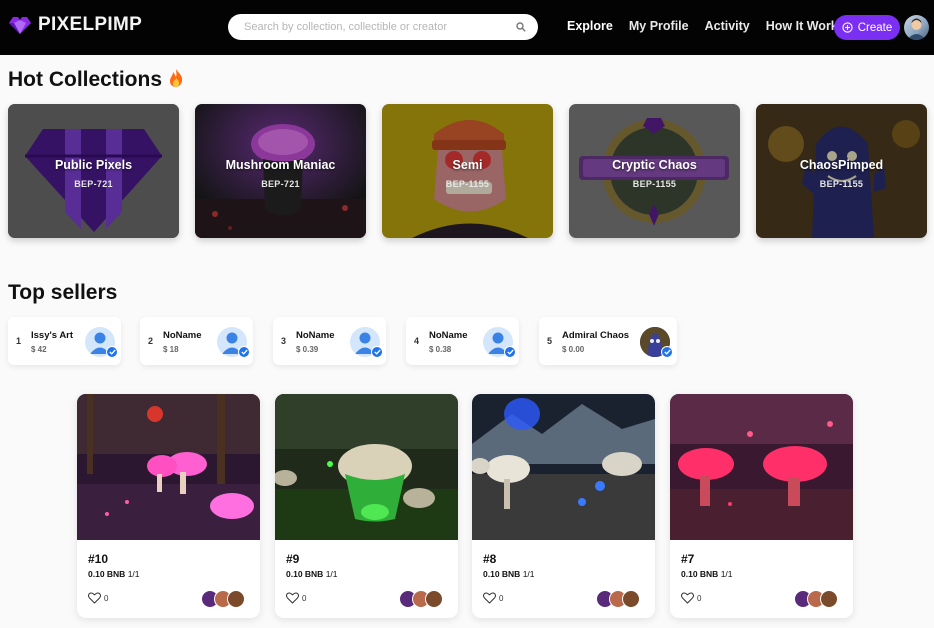 The image size is (934, 628). Describe the element at coordinates (875, 27) in the screenshot. I see `create-label: Create` at that location.